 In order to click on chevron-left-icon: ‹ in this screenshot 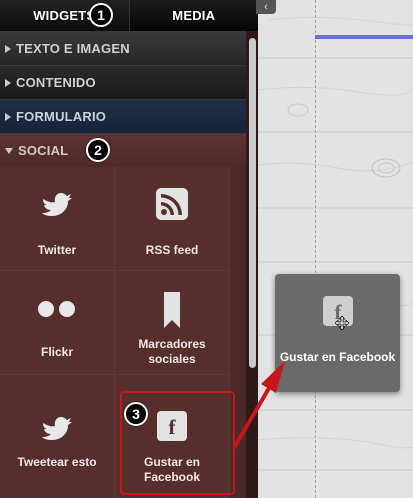, I will do `click(266, 7)`.